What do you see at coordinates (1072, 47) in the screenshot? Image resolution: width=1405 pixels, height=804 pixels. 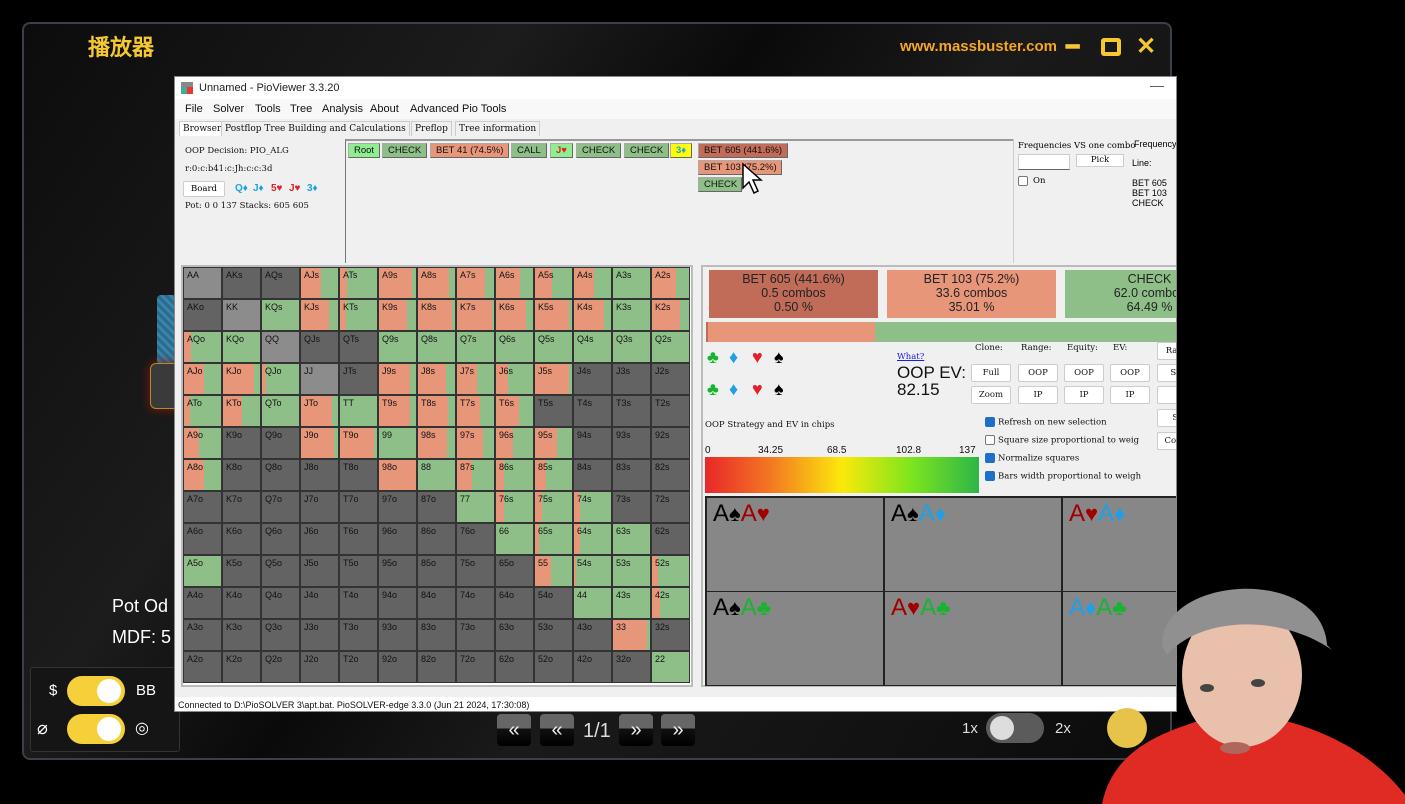 I see `minimize-icon: ━` at bounding box center [1072, 47].